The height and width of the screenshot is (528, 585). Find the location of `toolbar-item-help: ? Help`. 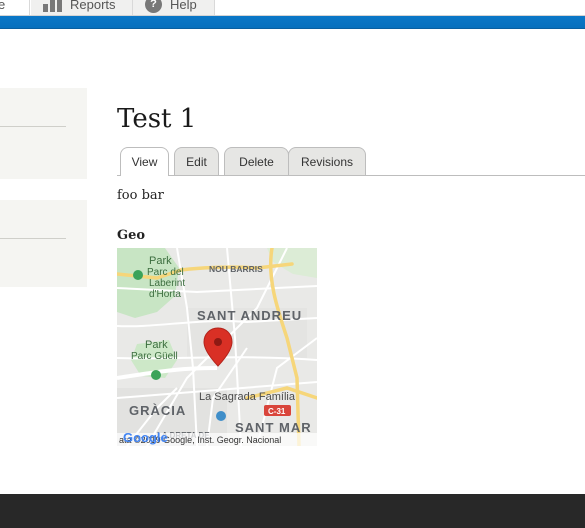

toolbar-item-help: ? Help is located at coordinates (174, 7).